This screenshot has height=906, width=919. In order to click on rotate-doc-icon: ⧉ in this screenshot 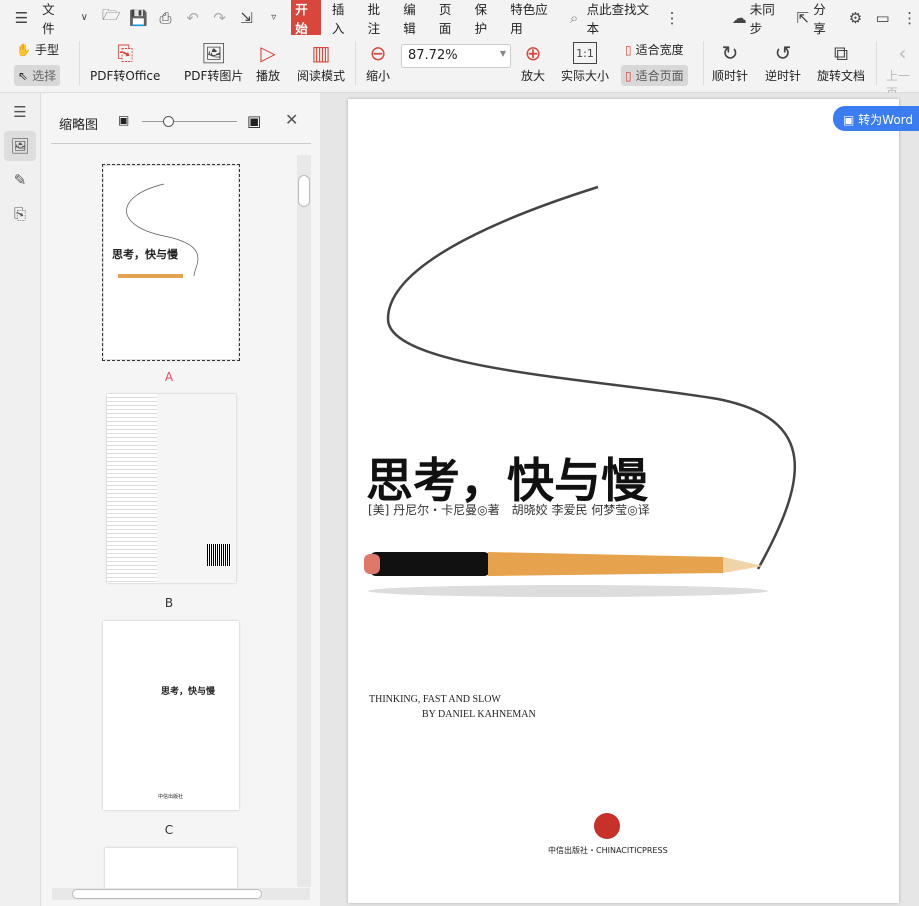, I will do `click(841, 53)`.